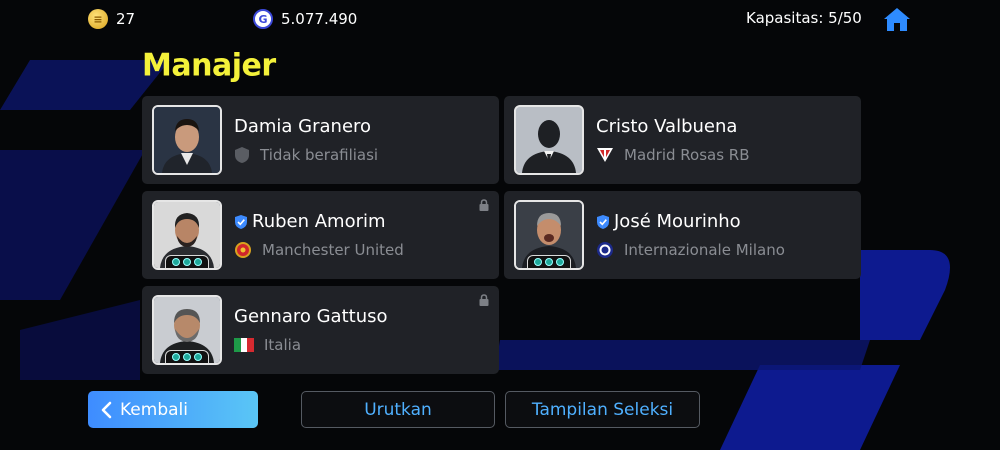 The image size is (1000, 450). Describe the element at coordinates (126, 19) in the screenshot. I see `coin-count: 27` at that location.